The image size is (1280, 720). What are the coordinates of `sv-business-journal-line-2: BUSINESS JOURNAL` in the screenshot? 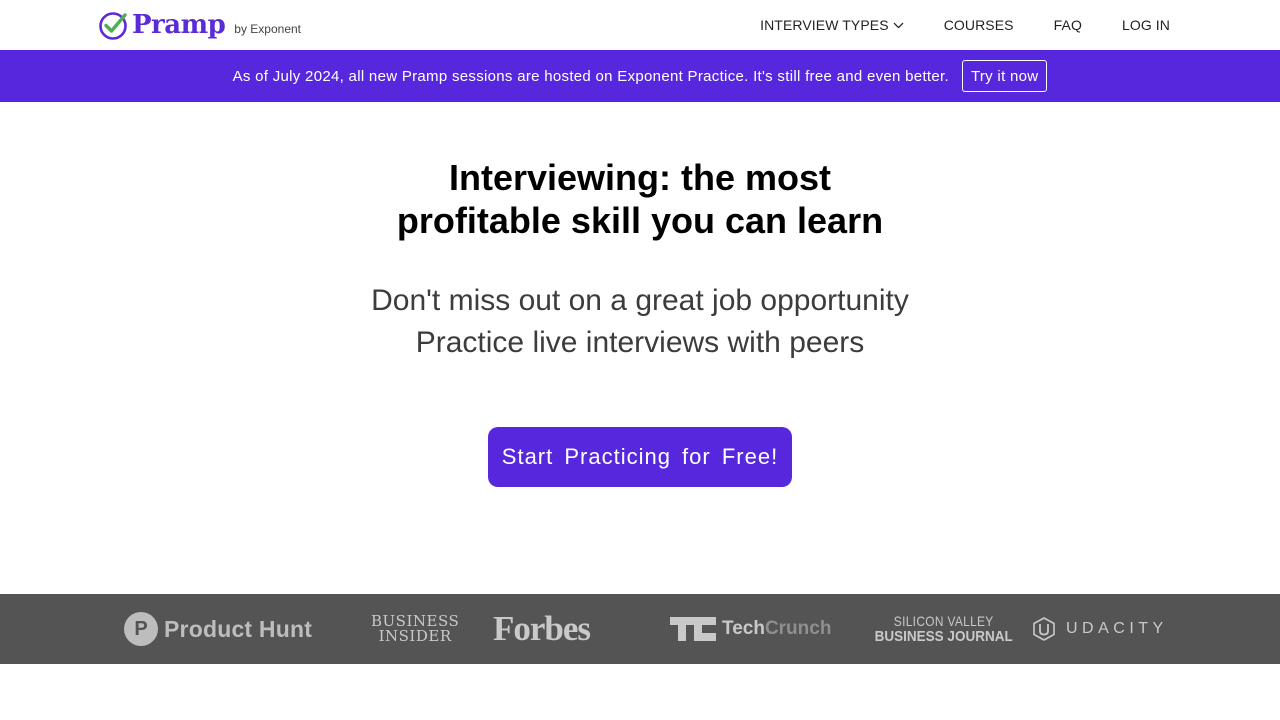 It's located at (943, 636).